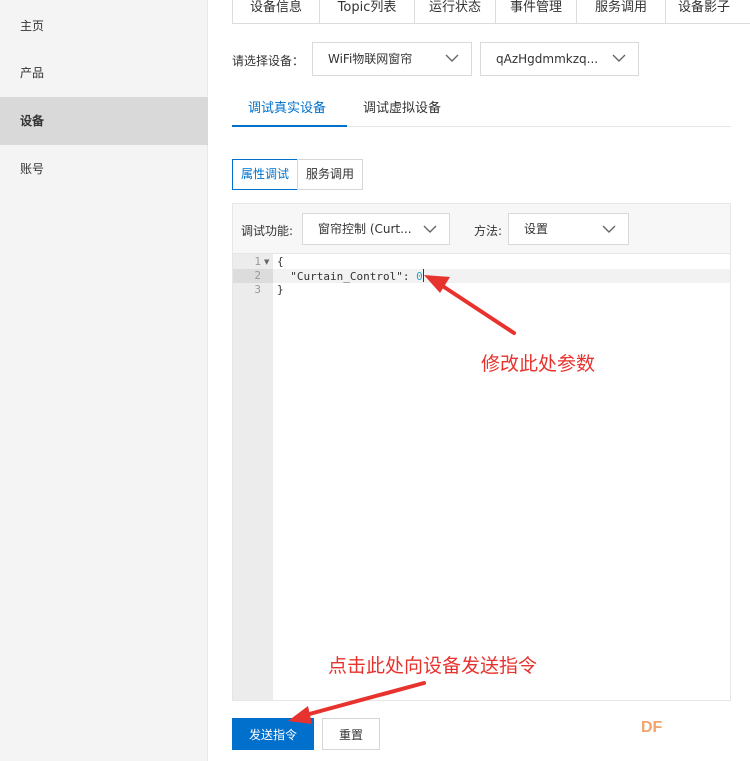  Describe the element at coordinates (536, 229) in the screenshot. I see `method-select-value: 设置` at that location.